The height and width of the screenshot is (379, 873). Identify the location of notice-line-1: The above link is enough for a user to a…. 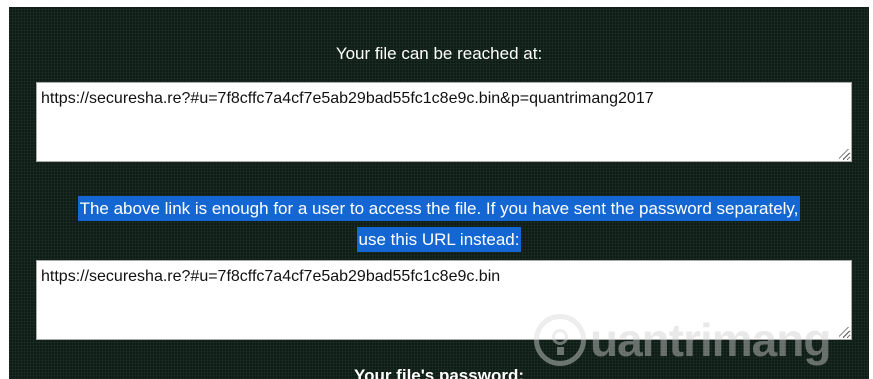
(439, 208).